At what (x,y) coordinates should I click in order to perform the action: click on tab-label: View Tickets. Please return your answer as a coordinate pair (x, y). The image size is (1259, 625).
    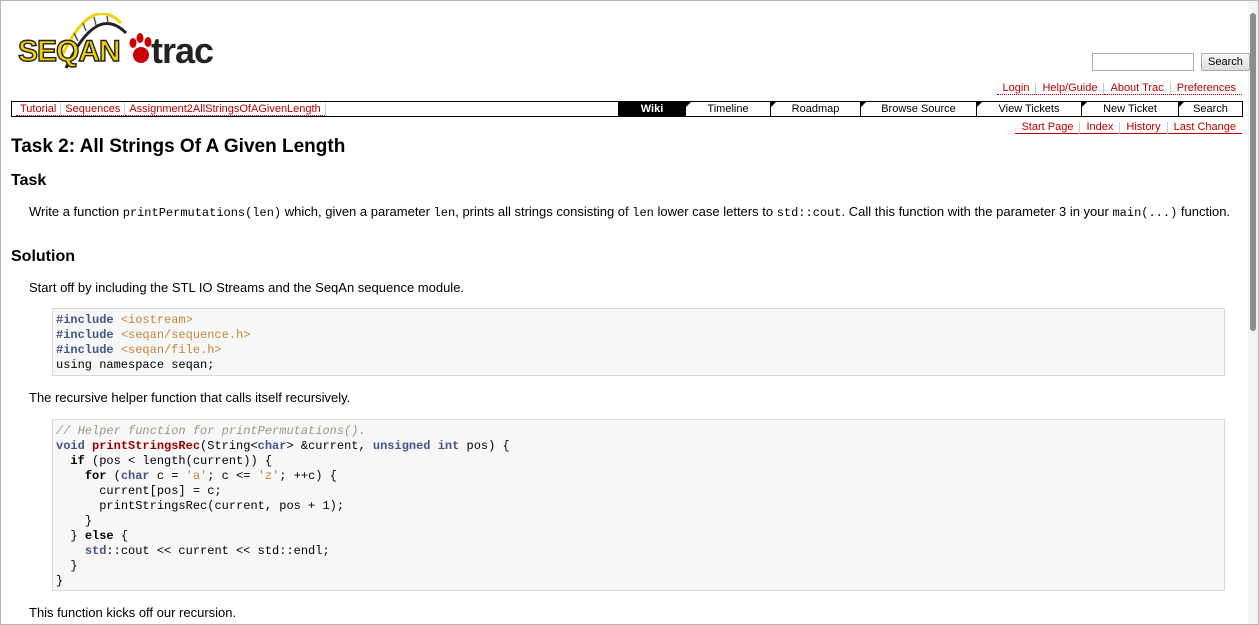
    Looking at the image, I should click on (1029, 109).